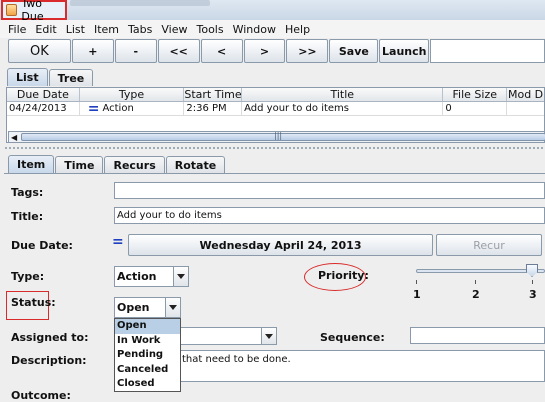  I want to click on priority-label: Priority:, so click(343, 275).